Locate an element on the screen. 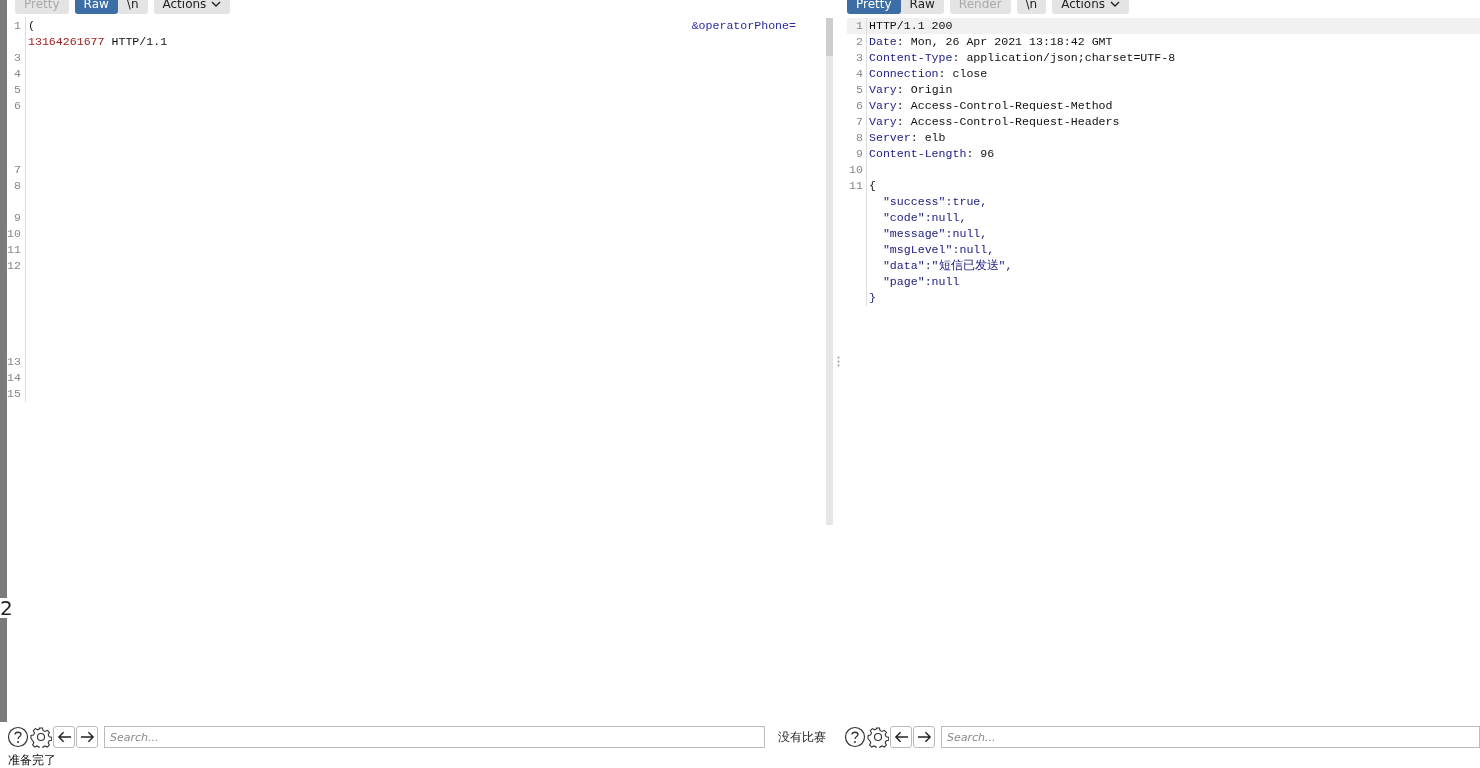 This screenshot has height=768, width=1480. code-text: Content-Length is located at coordinates (918, 154).